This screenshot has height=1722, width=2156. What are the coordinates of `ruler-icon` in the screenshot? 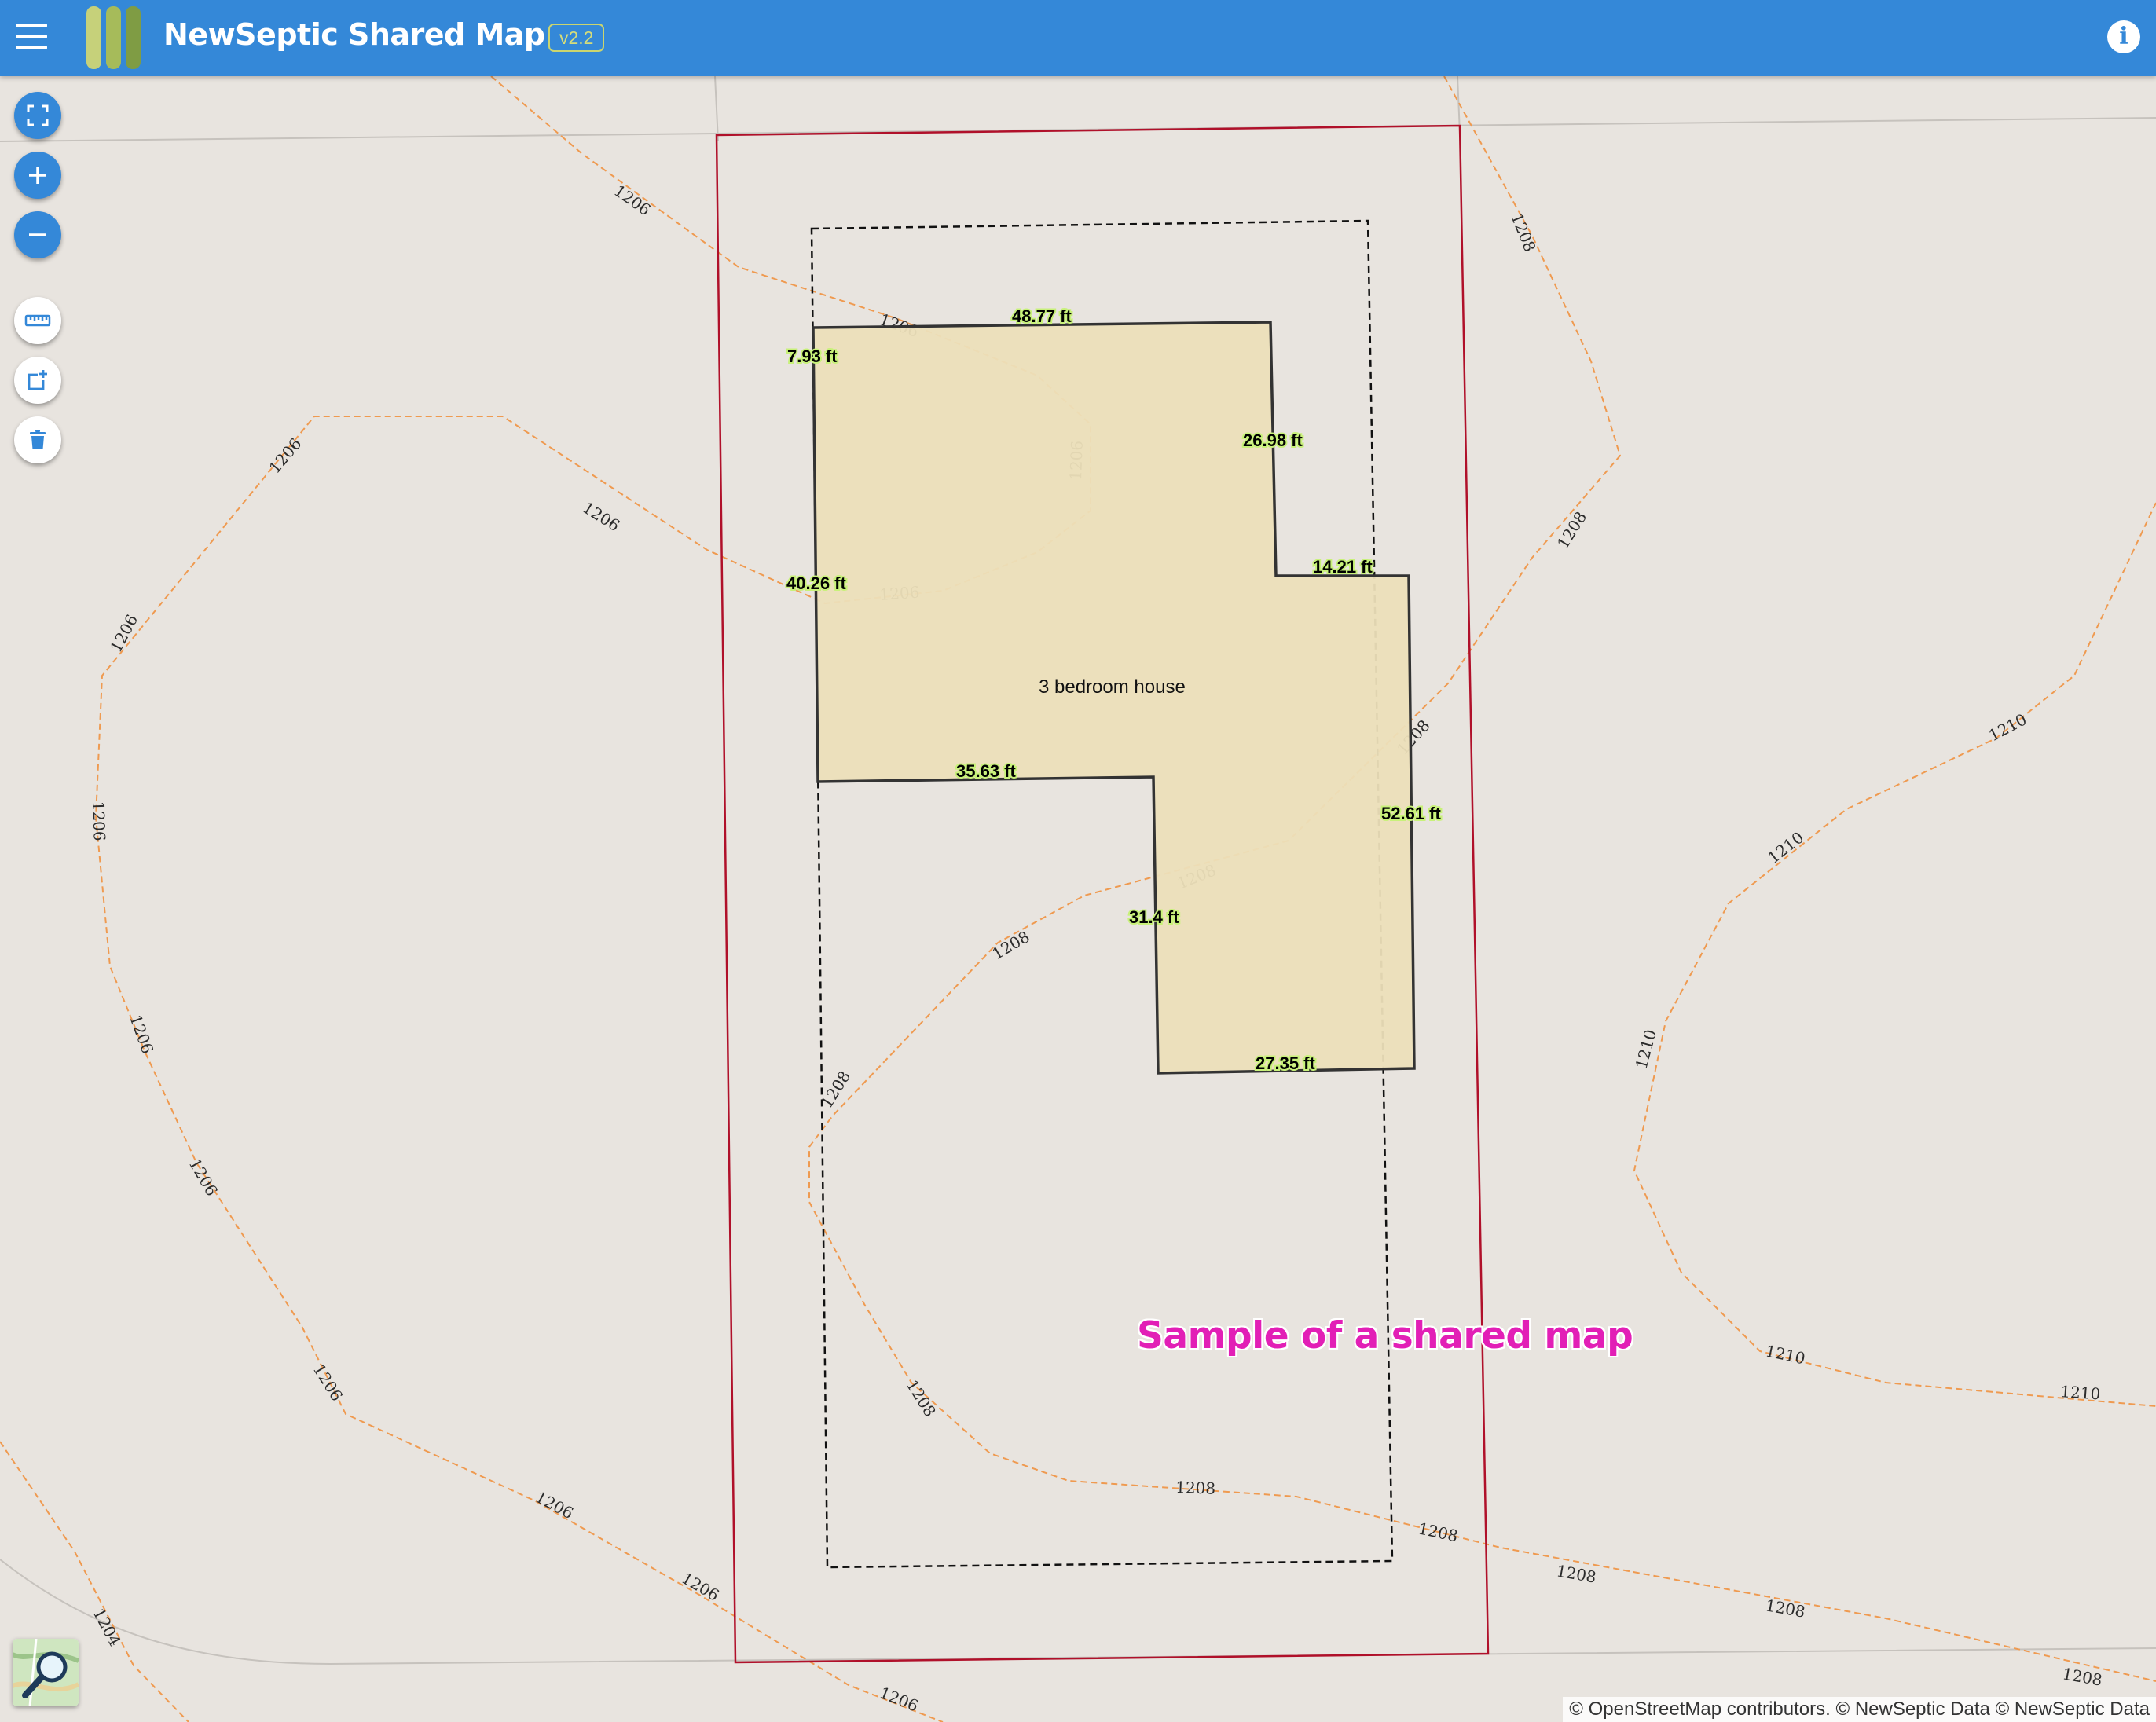 It's located at (37, 320).